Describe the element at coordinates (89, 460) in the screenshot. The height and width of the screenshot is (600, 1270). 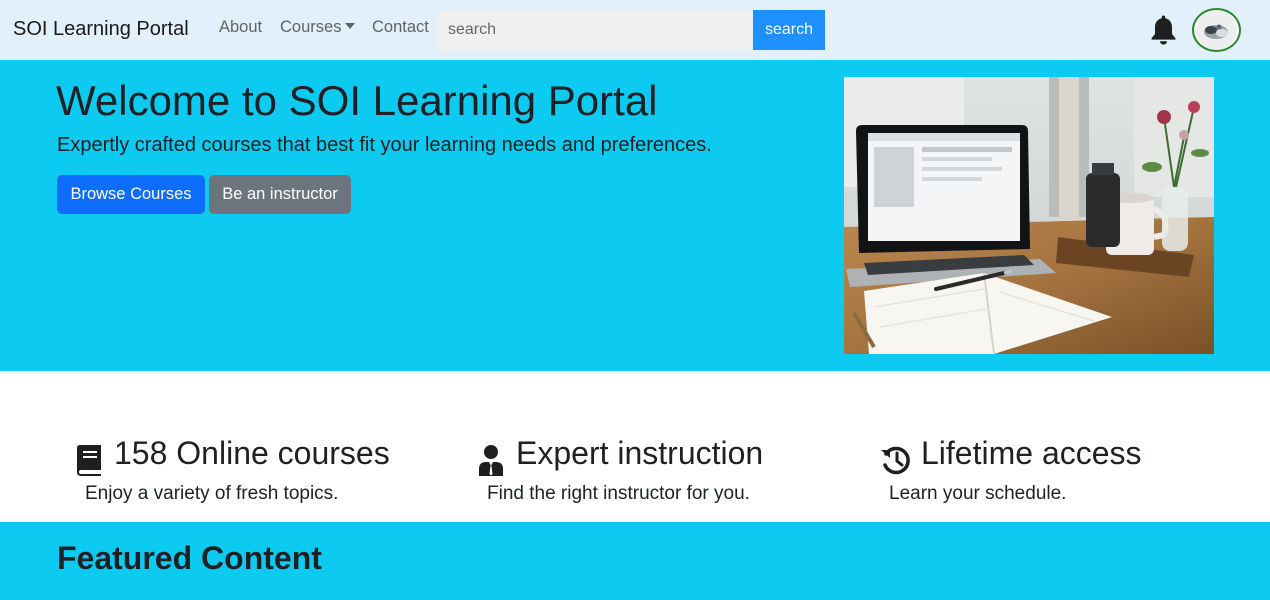
I see `book-icon` at that location.